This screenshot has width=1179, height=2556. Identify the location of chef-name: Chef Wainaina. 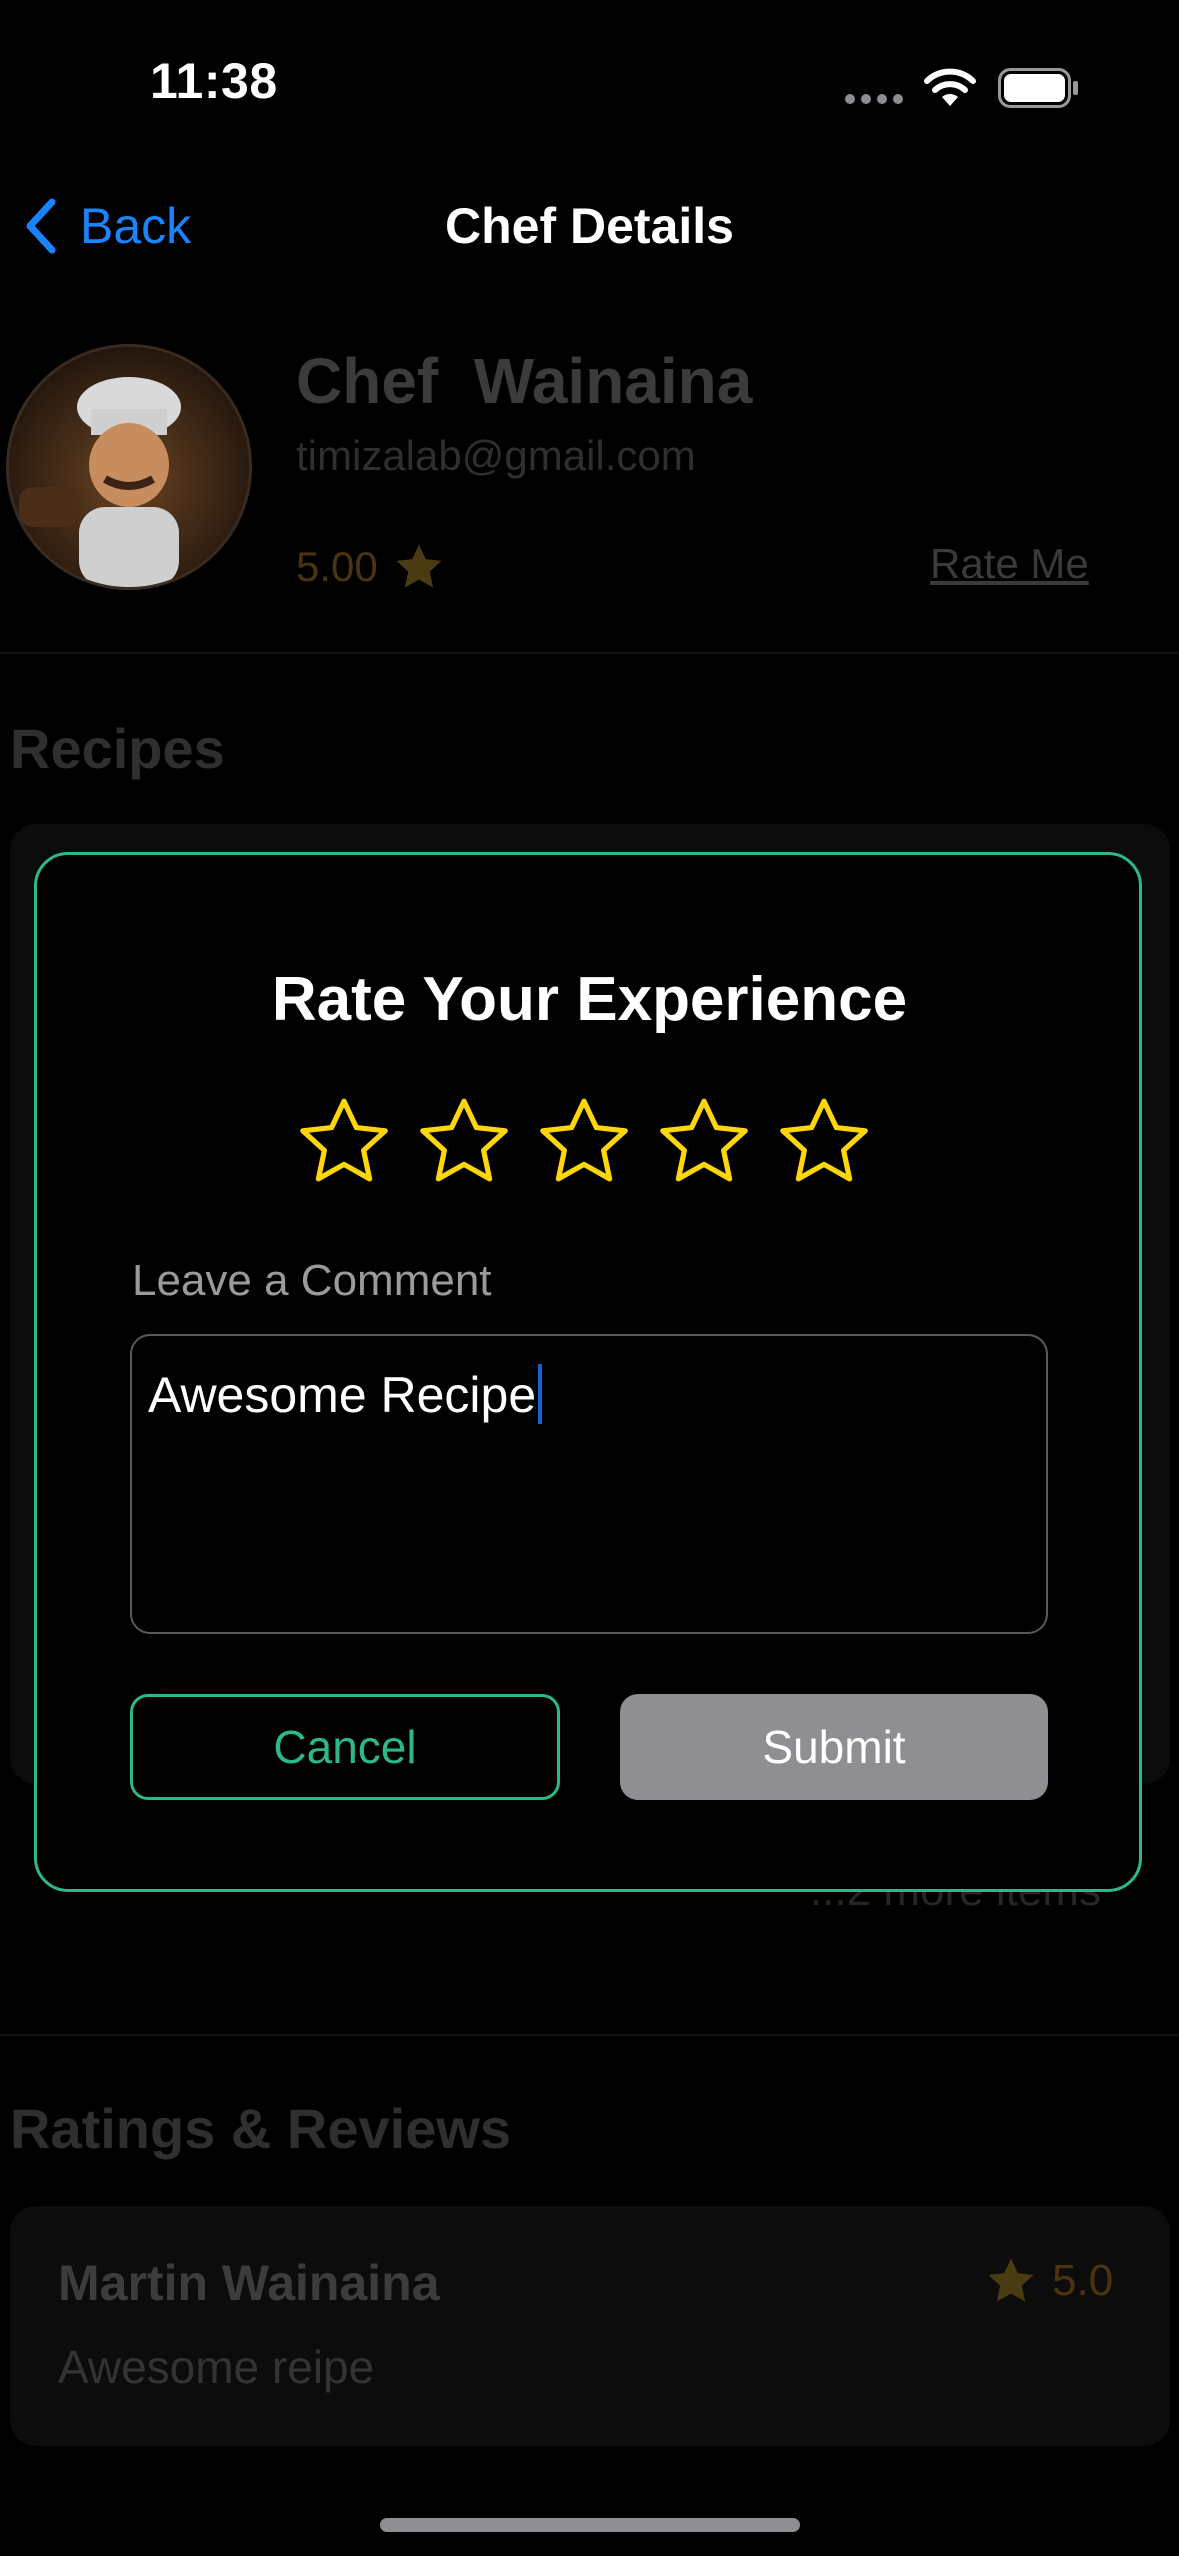
(524, 381).